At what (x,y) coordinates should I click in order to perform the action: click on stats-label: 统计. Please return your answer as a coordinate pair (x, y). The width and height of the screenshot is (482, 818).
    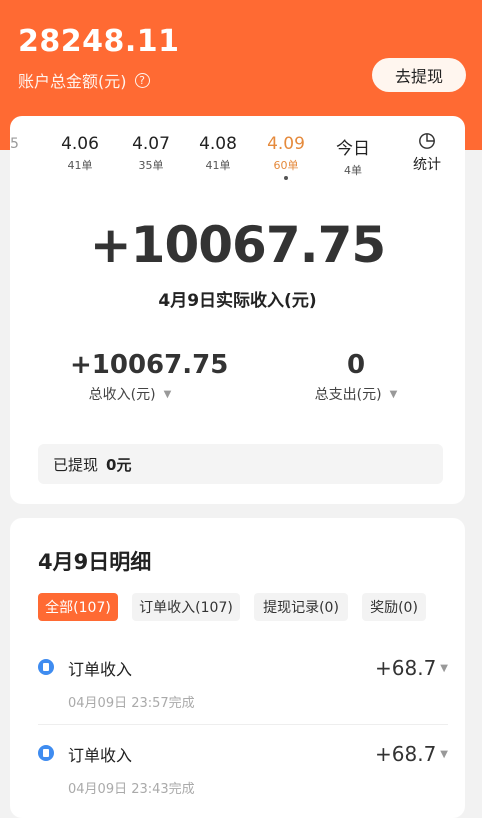
    Looking at the image, I should click on (427, 165).